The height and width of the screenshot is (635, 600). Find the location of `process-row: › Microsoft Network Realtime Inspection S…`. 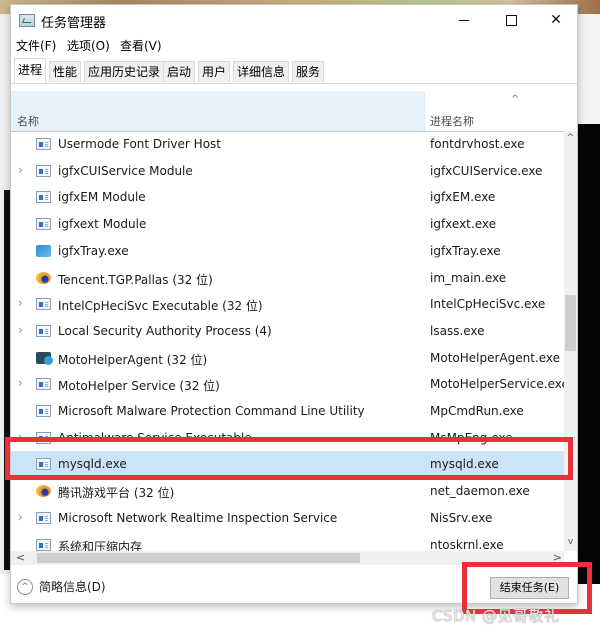

process-row: › Microsoft Network Realtime Inspection S… is located at coordinates (287, 518).